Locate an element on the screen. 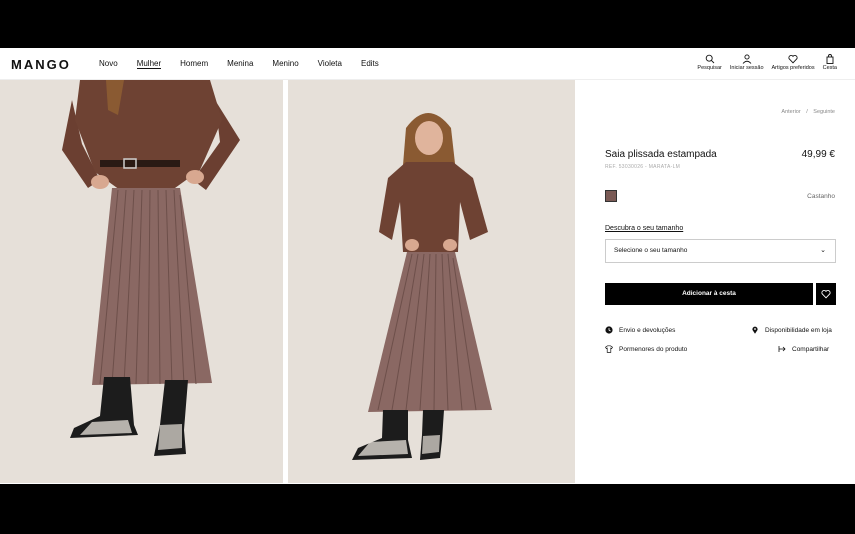 The image size is (855, 534). user-icon is located at coordinates (747, 59).